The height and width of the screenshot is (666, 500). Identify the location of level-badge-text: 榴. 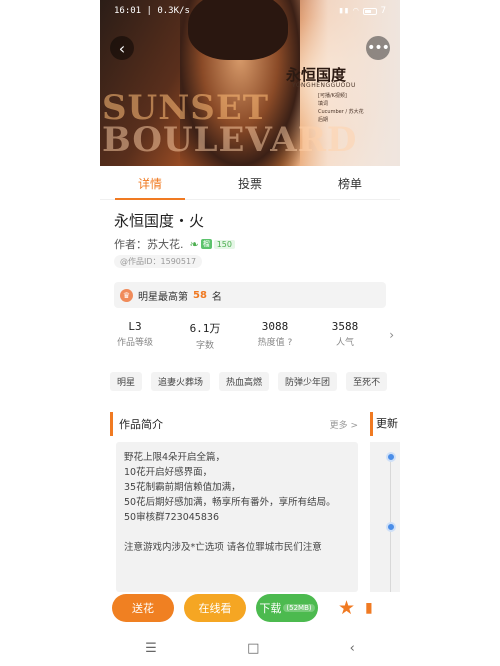
(206, 244).